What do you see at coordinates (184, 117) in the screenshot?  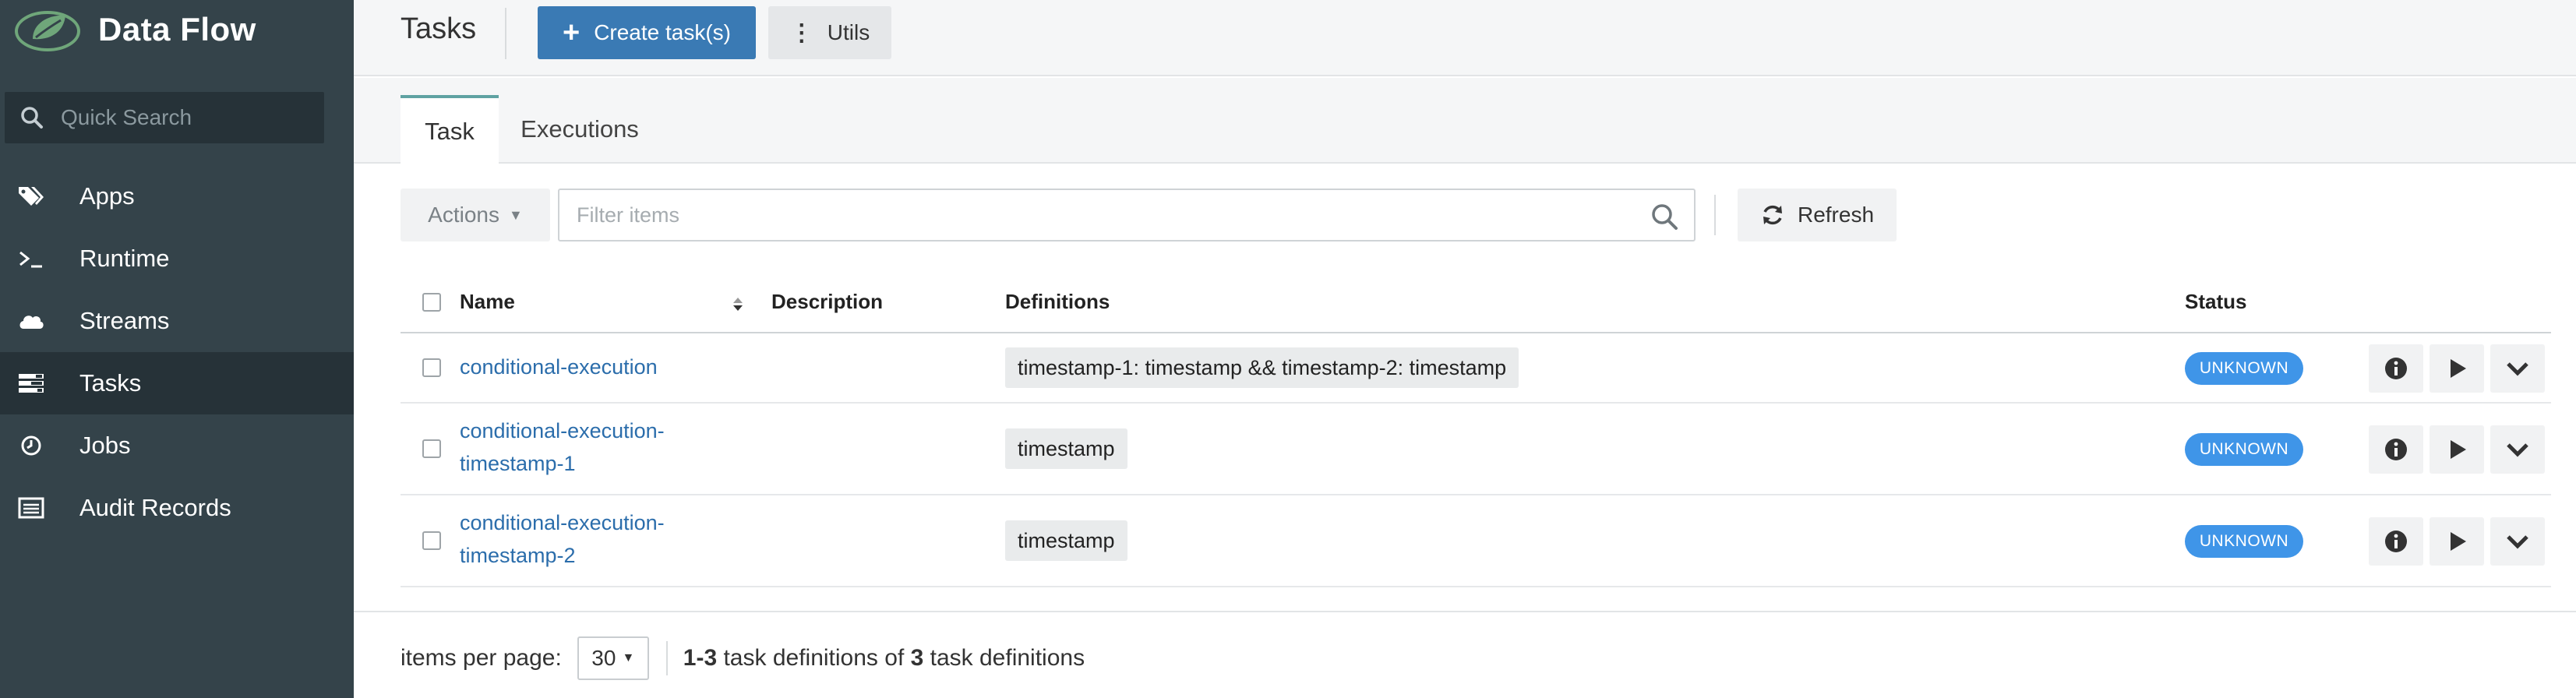 I see `quick-search-input` at bounding box center [184, 117].